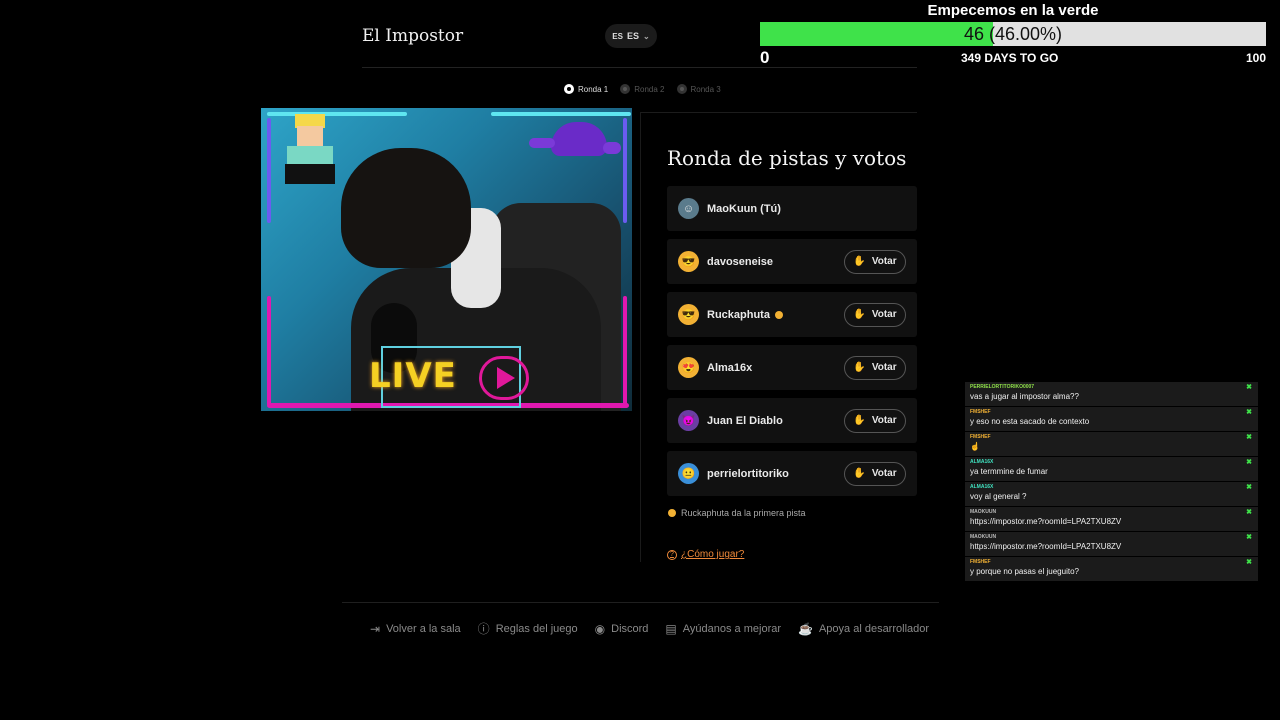 The height and width of the screenshot is (720, 1280). What do you see at coordinates (792, 367) in the screenshot?
I see `player-row: 😍 Alma16x ✋ Votar` at bounding box center [792, 367].